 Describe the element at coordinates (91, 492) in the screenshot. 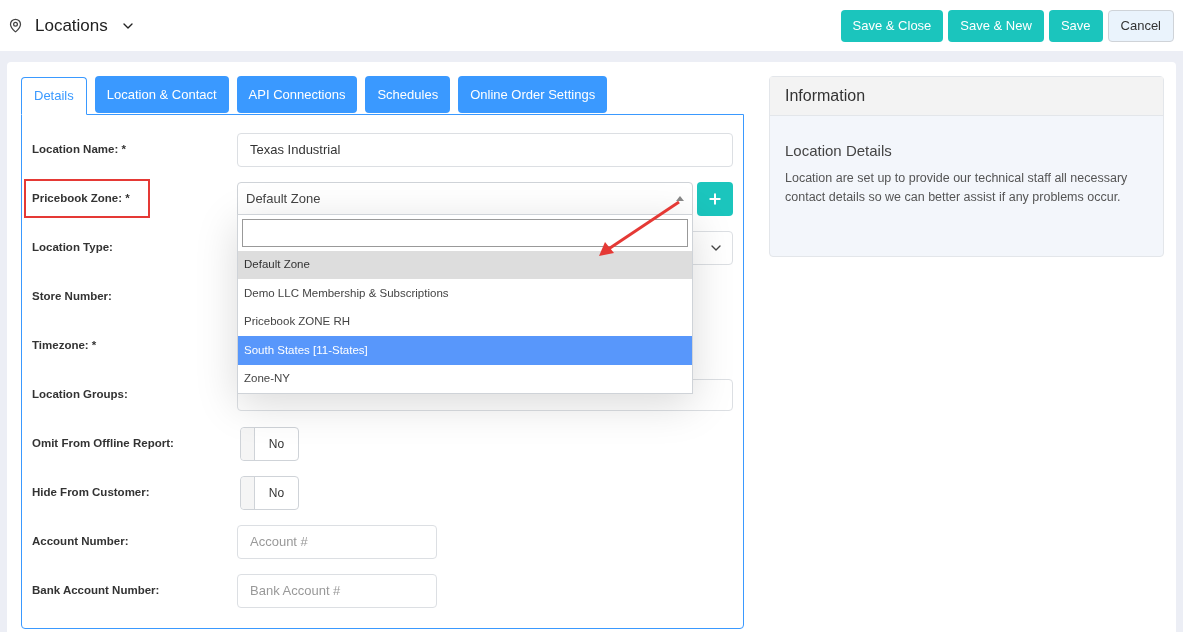

I see `field-label: Hide From Customer:` at that location.